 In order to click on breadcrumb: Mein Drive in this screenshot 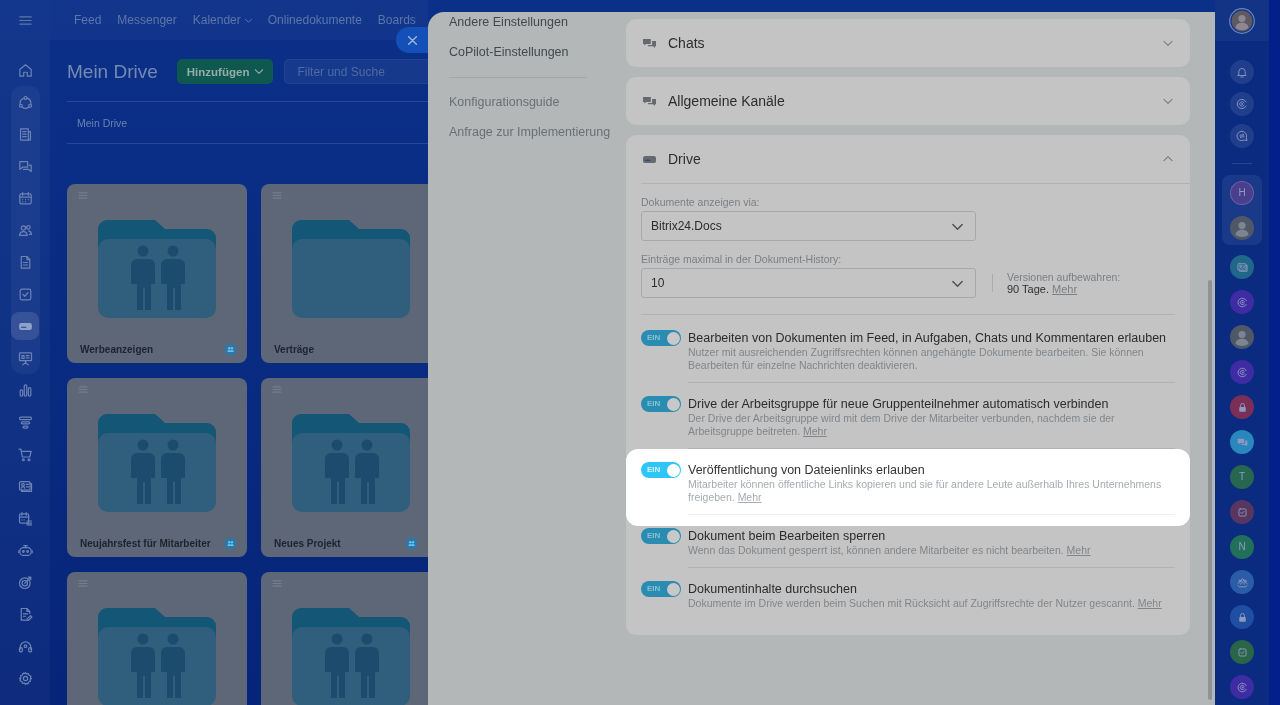, I will do `click(102, 122)`.